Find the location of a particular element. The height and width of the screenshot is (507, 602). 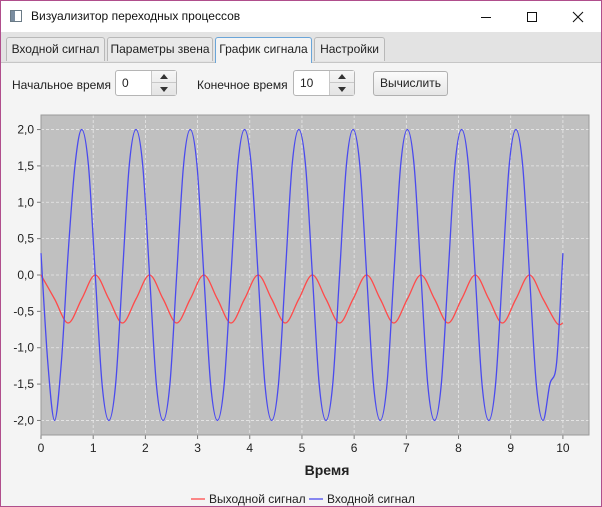

x-axis-label: Время is located at coordinates (327, 470).